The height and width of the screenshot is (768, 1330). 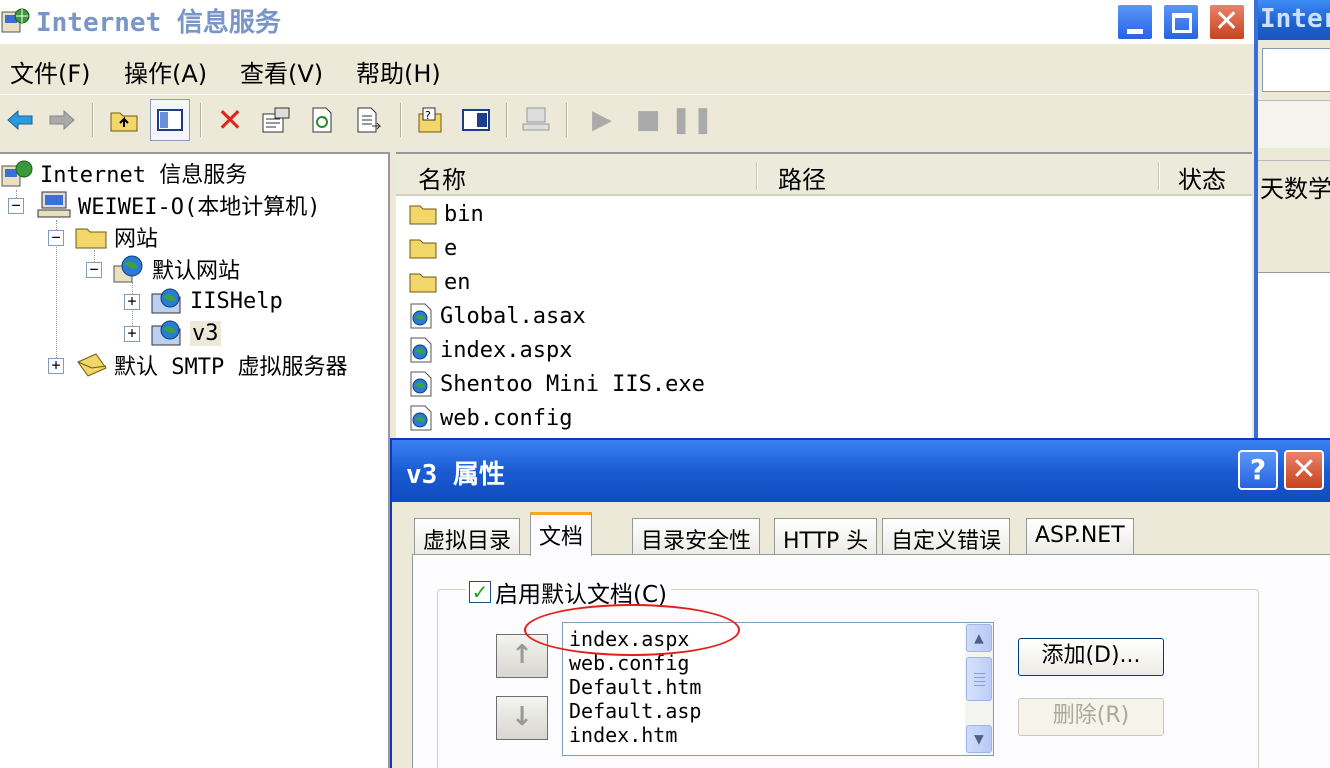 I want to click on tree-node-default-site: 默认网站, so click(x=176, y=269).